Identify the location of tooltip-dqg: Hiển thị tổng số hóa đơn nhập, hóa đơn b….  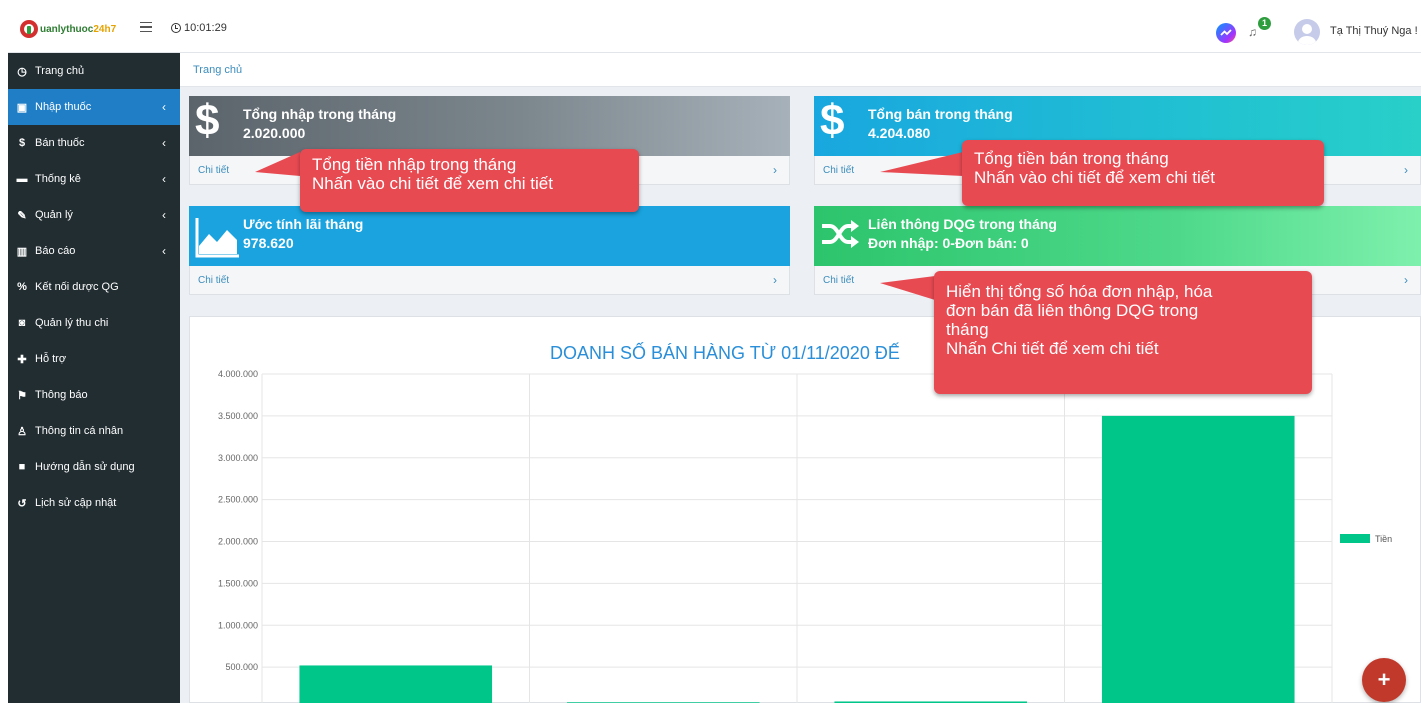
(1123, 332).